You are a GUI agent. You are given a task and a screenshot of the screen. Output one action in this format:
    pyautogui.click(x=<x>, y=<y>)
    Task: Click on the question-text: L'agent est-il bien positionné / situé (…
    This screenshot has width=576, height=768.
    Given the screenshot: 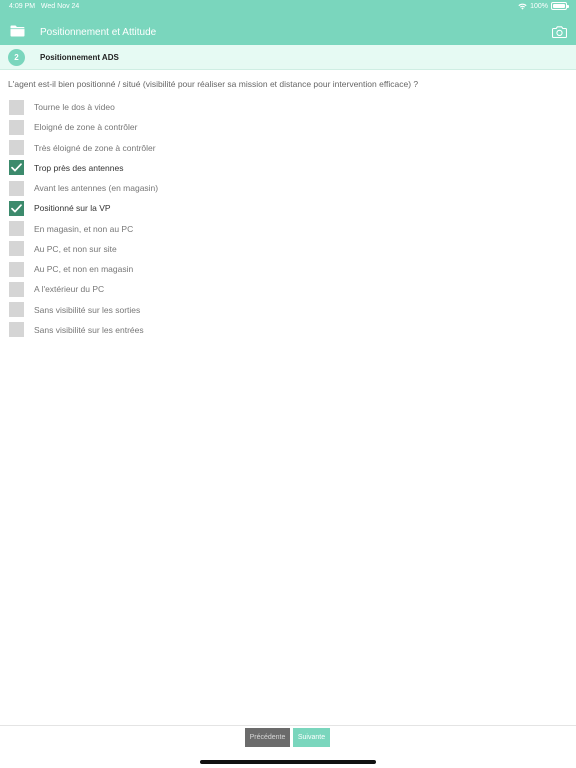 What is the action you would take?
    pyautogui.click(x=213, y=84)
    